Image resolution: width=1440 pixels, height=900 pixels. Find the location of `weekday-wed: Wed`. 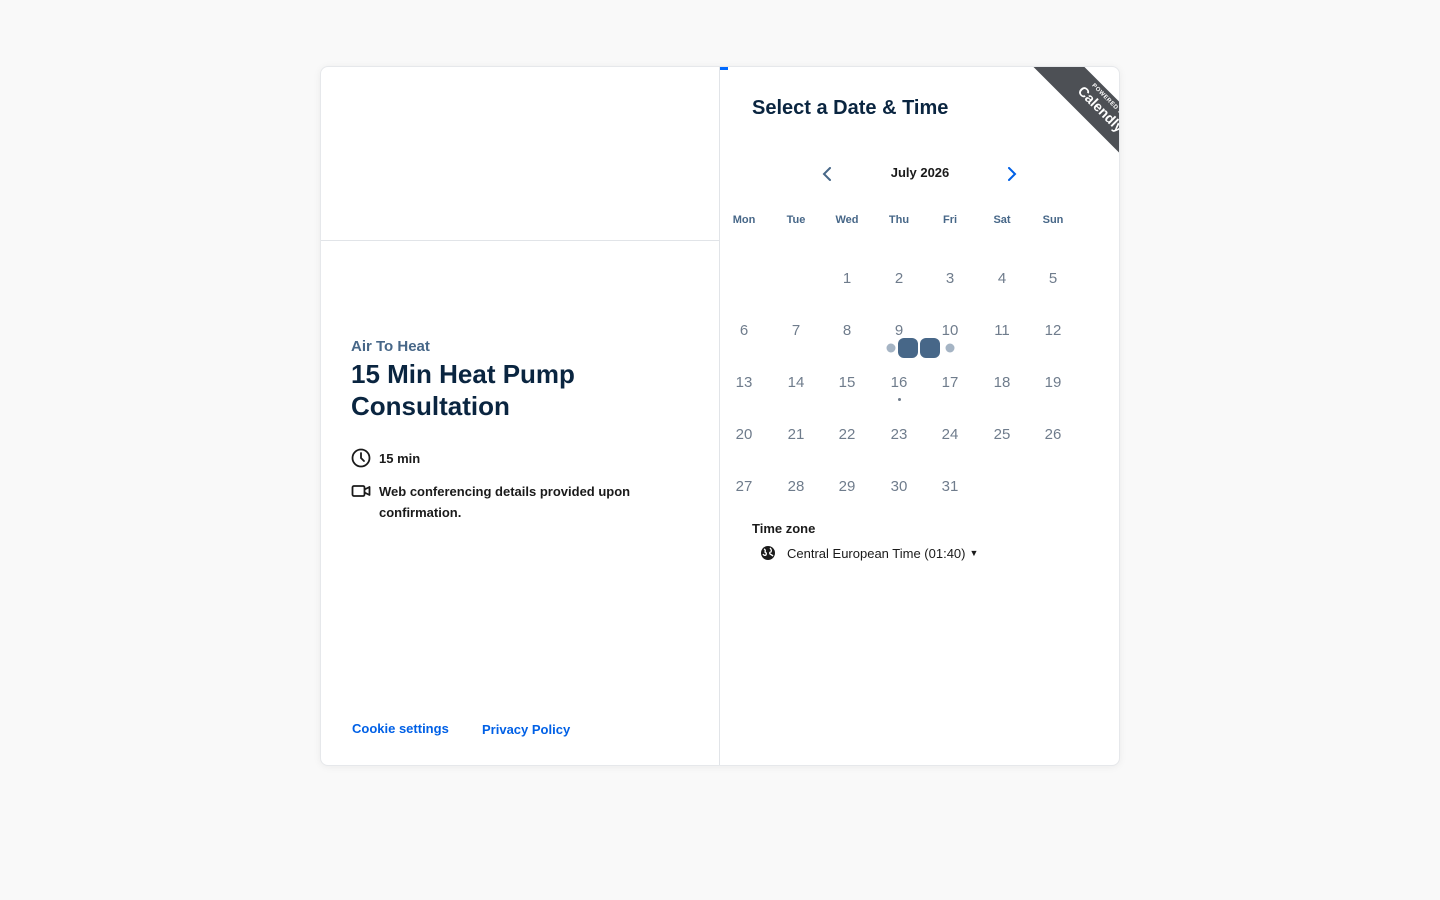

weekday-wed: Wed is located at coordinates (847, 220).